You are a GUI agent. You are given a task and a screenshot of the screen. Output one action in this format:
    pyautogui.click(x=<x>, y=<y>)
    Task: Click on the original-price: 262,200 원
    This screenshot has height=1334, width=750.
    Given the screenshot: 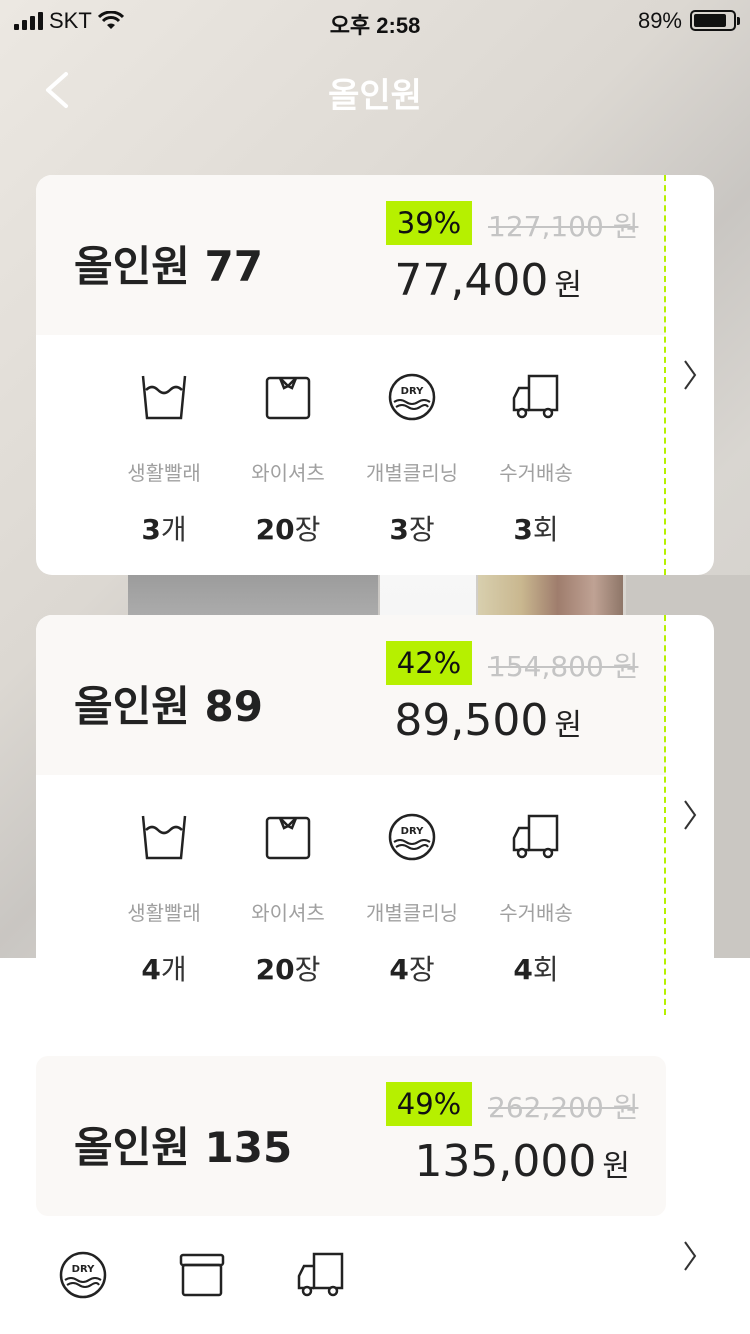 What is the action you would take?
    pyautogui.click(x=563, y=1107)
    